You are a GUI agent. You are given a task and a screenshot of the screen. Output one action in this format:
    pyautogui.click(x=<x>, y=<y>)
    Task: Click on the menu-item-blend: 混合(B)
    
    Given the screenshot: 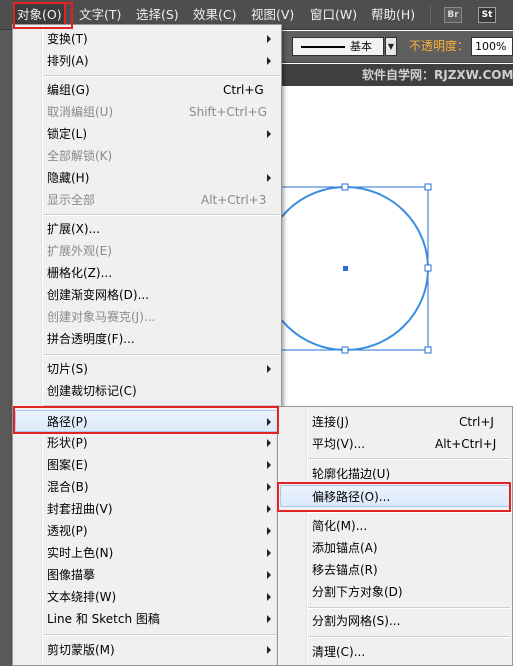 What is the action you would take?
    pyautogui.click(x=147, y=487)
    